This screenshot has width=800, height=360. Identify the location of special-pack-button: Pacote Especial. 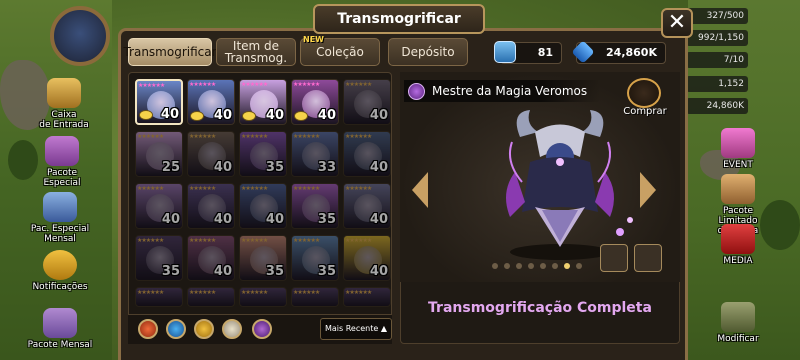
(62, 162).